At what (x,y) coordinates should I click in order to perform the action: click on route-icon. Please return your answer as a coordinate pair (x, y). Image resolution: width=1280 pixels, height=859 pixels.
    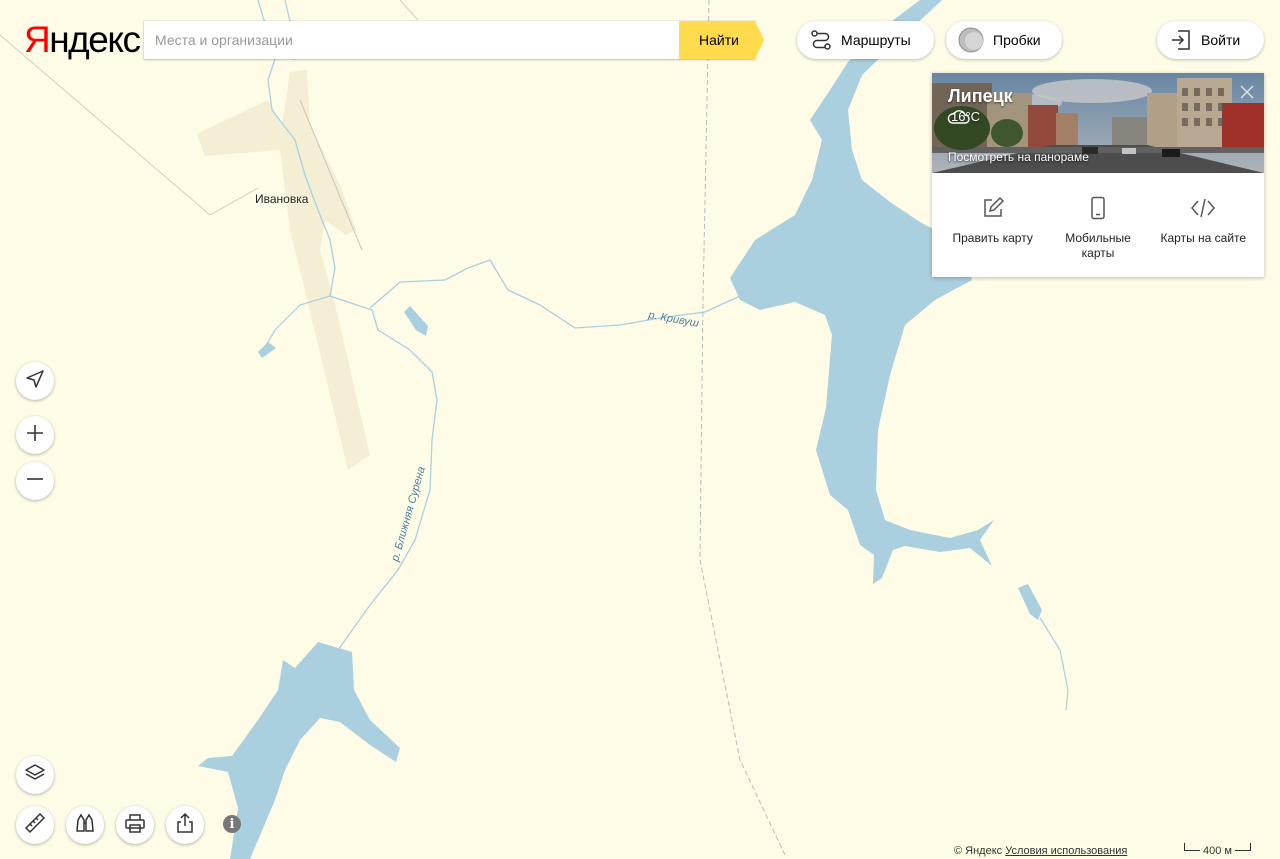
    Looking at the image, I should click on (821, 40).